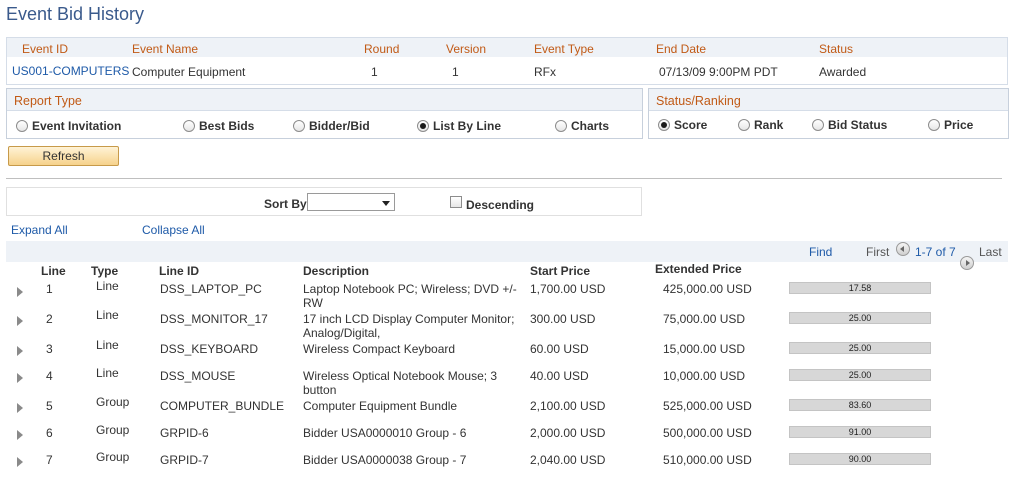 This screenshot has height=485, width=1015. What do you see at coordinates (49, 376) in the screenshot?
I see `line-number: 4` at bounding box center [49, 376].